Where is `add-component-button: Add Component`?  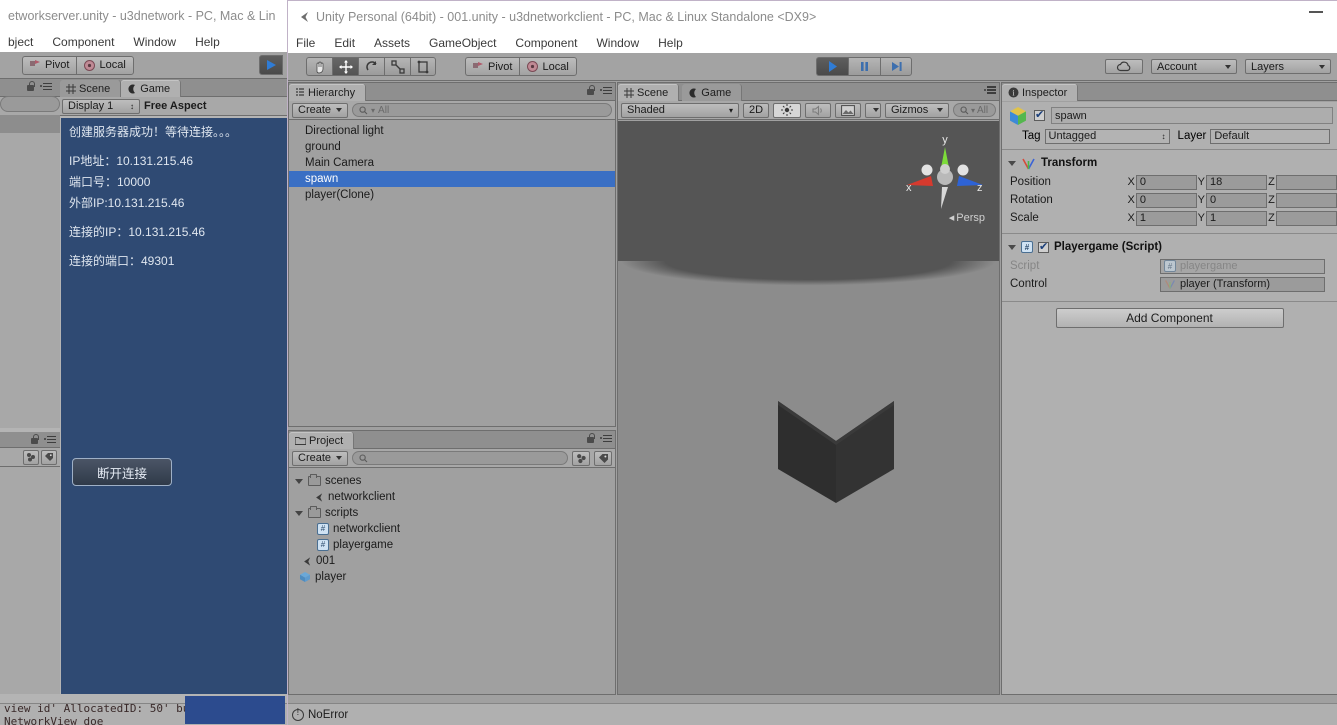 add-component-button: Add Component is located at coordinates (1169, 318).